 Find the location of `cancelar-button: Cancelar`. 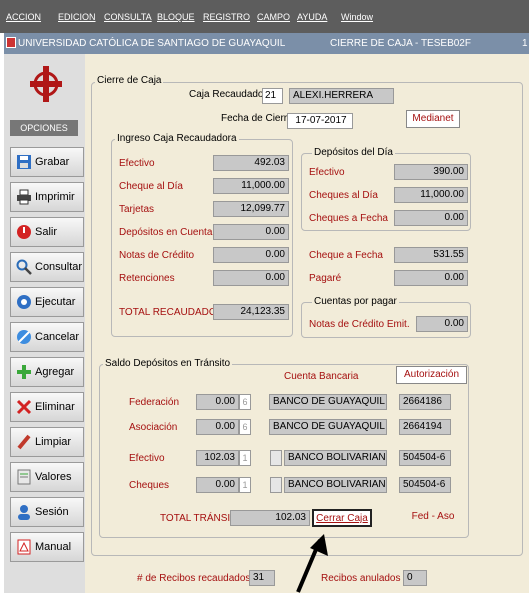

cancelar-button: Cancelar is located at coordinates (47, 337).